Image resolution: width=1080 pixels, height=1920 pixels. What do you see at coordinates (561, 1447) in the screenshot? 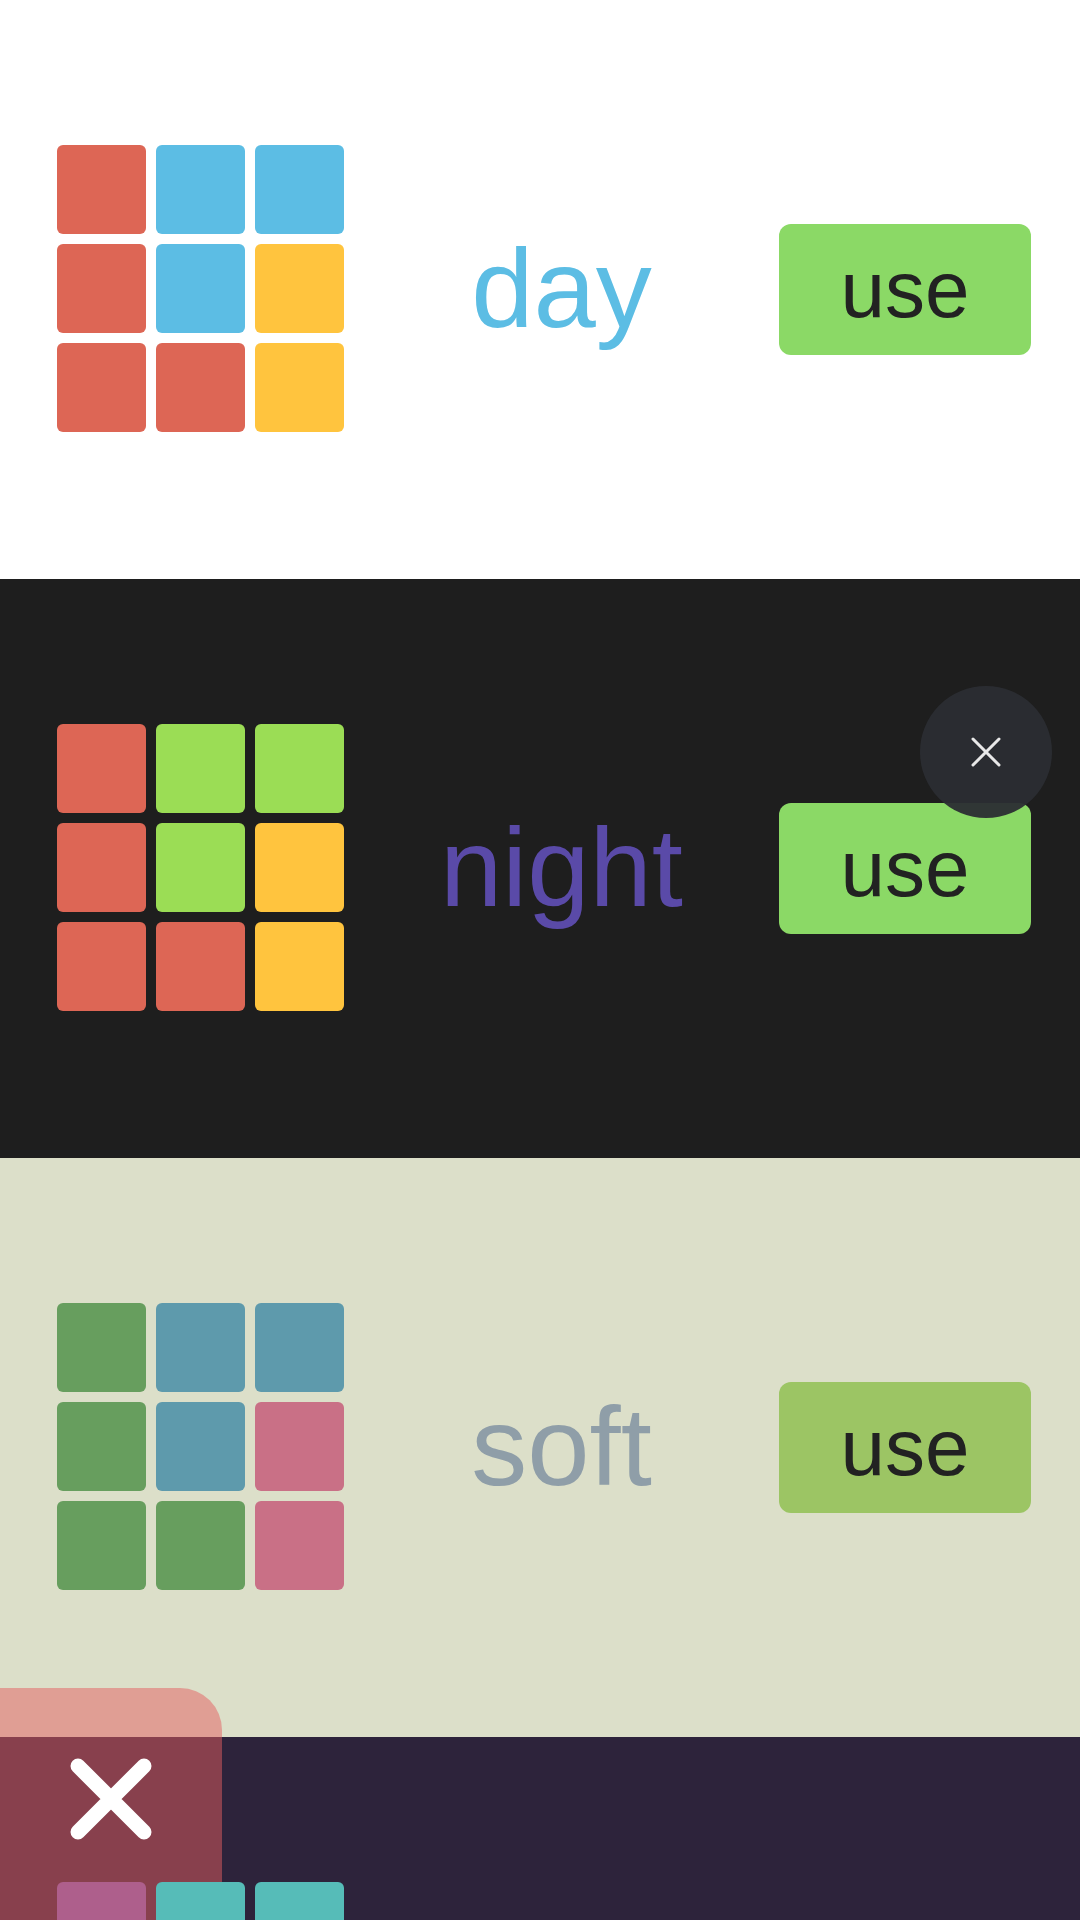
I see `theme-title: soft` at bounding box center [561, 1447].